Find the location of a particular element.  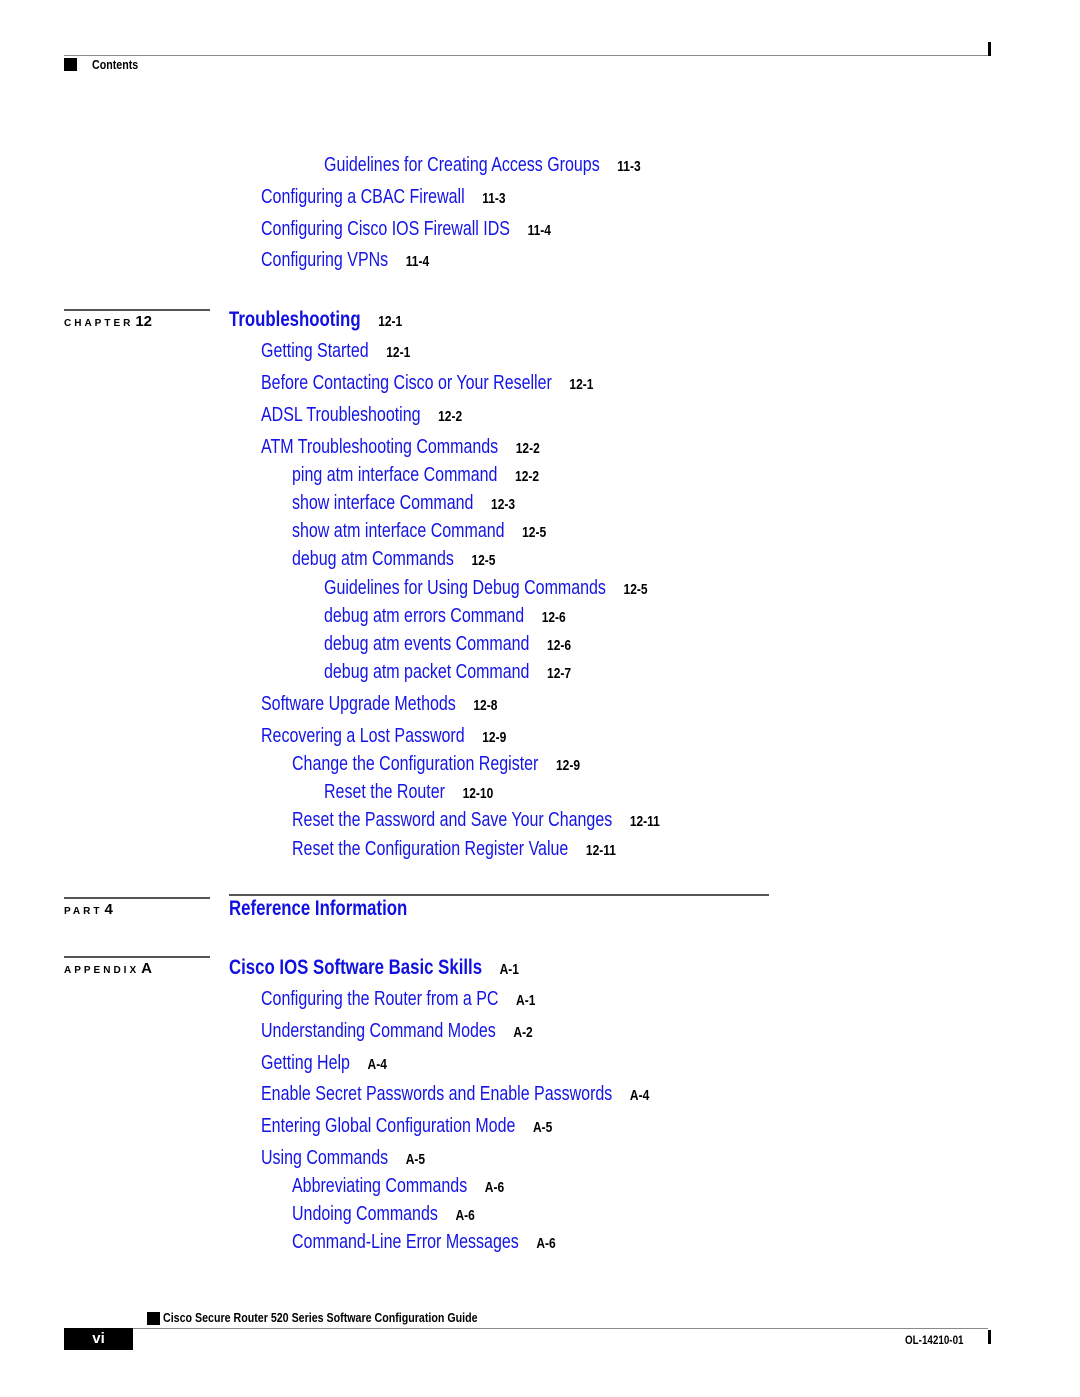

toc-entry-title: Getting Started is located at coordinates (315, 351).